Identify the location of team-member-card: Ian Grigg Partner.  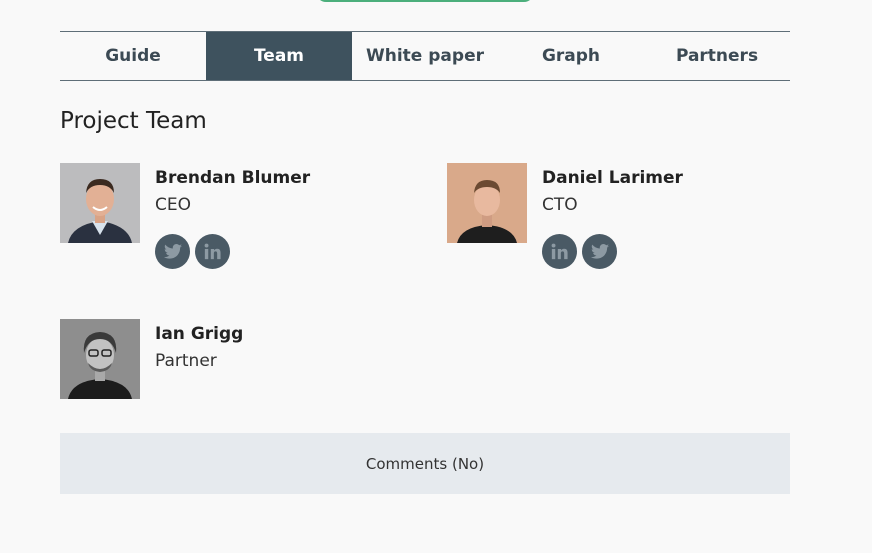
(151, 359).